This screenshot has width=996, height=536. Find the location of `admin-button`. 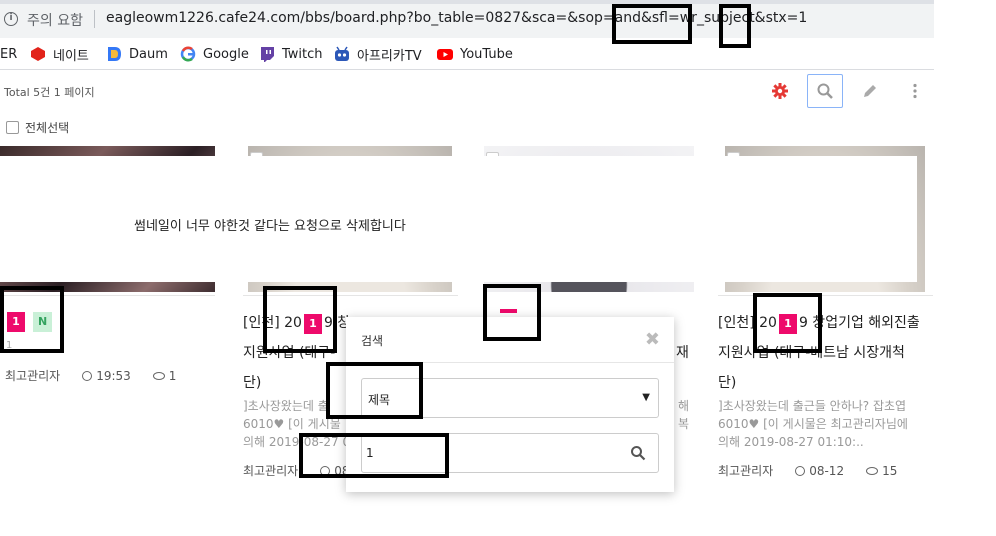

admin-button is located at coordinates (780, 91).